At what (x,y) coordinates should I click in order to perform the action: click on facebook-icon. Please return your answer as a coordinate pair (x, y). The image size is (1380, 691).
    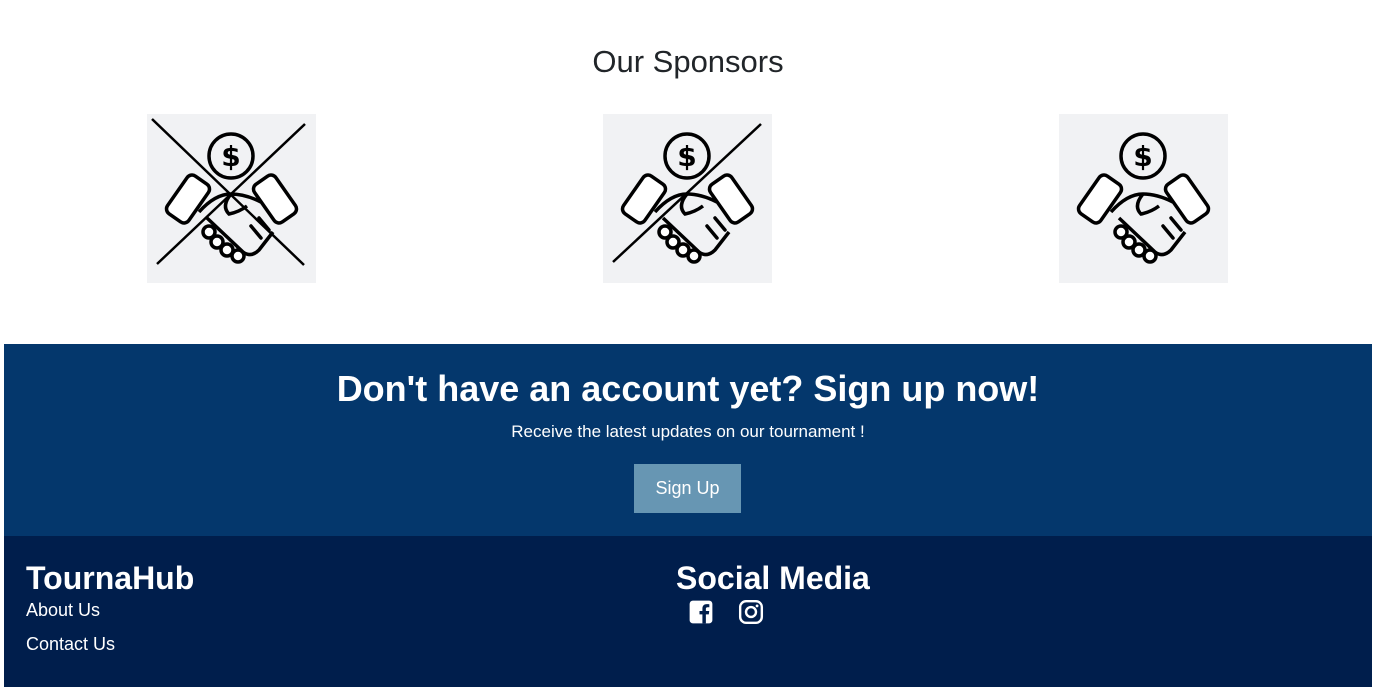
    Looking at the image, I should click on (701, 612).